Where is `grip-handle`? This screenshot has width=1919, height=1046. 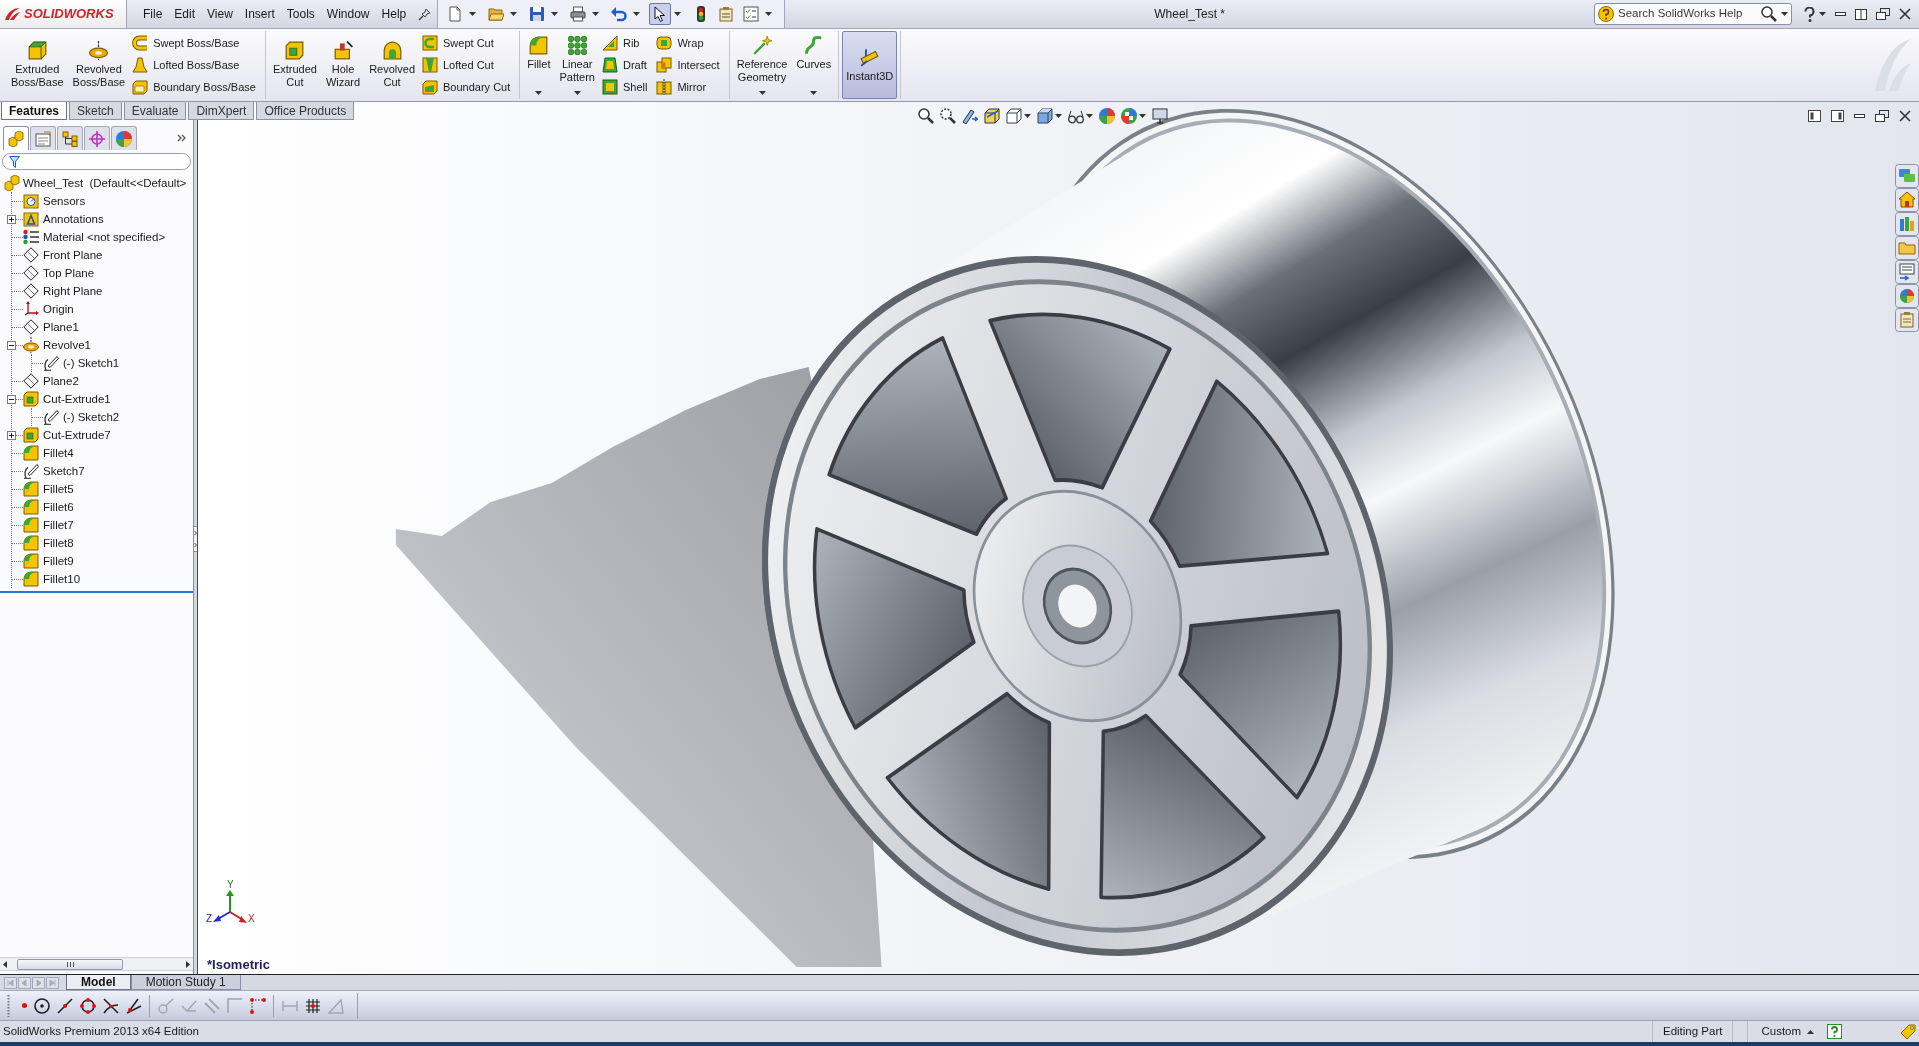 grip-handle is located at coordinates (8, 1005).